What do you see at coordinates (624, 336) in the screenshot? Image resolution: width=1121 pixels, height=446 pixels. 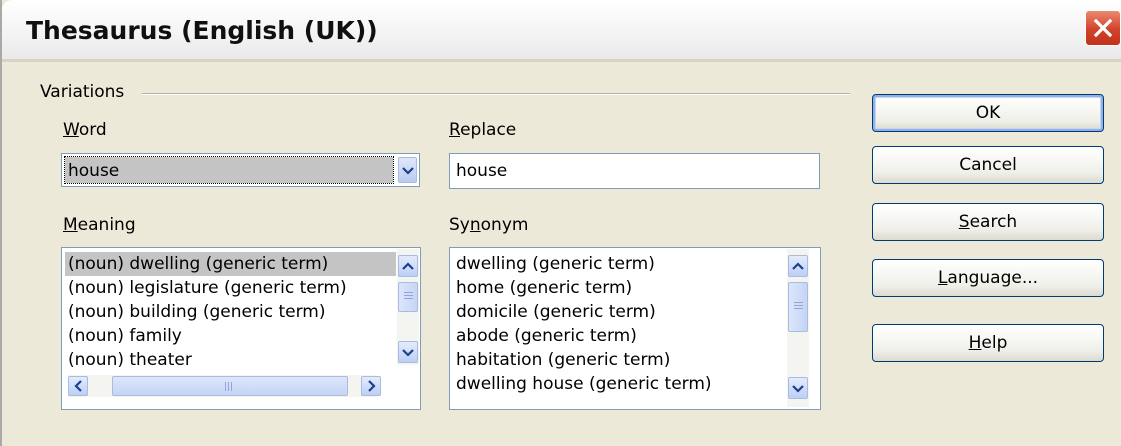 I see `synonym-list-item: abode (generic term)` at bounding box center [624, 336].